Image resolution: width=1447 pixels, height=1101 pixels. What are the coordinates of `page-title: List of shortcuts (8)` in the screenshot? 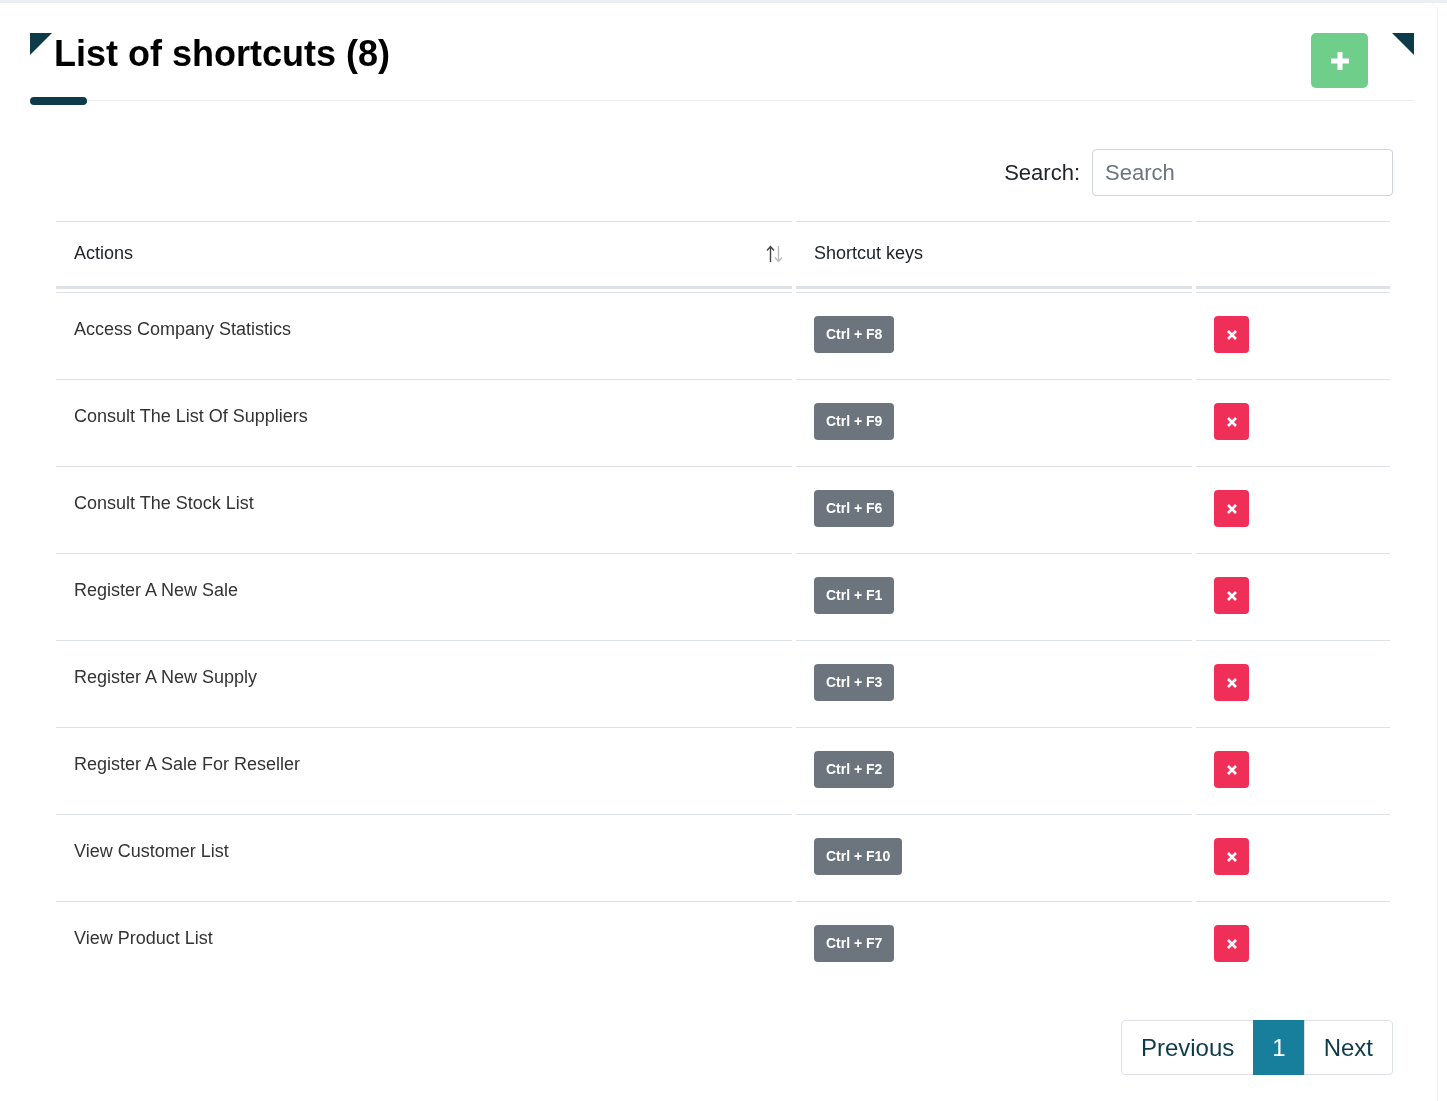 It's located at (222, 54).